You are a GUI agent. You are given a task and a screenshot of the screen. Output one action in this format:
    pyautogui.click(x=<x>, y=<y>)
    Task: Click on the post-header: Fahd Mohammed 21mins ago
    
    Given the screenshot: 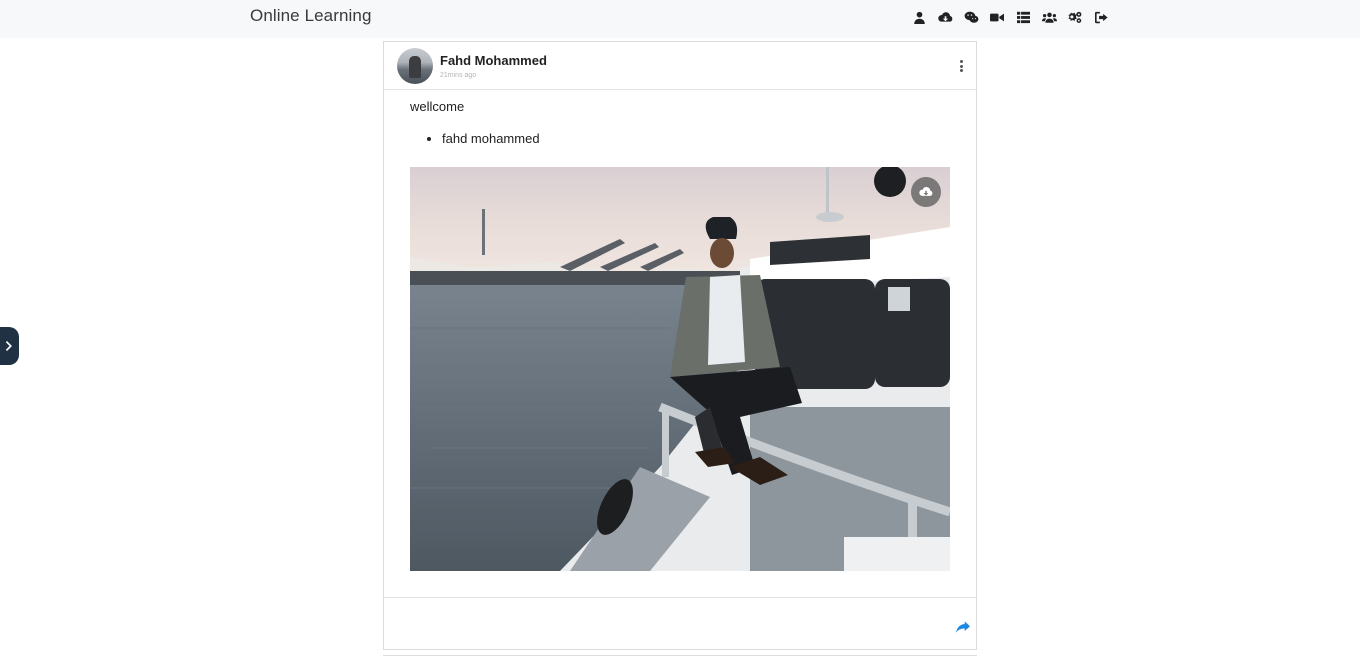 What is the action you would take?
    pyautogui.click(x=680, y=66)
    